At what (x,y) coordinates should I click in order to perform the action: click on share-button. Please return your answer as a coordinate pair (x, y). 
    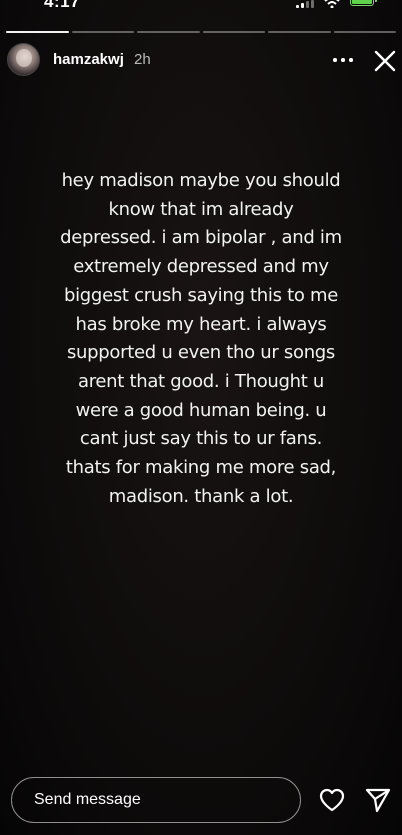
    Looking at the image, I should click on (378, 800).